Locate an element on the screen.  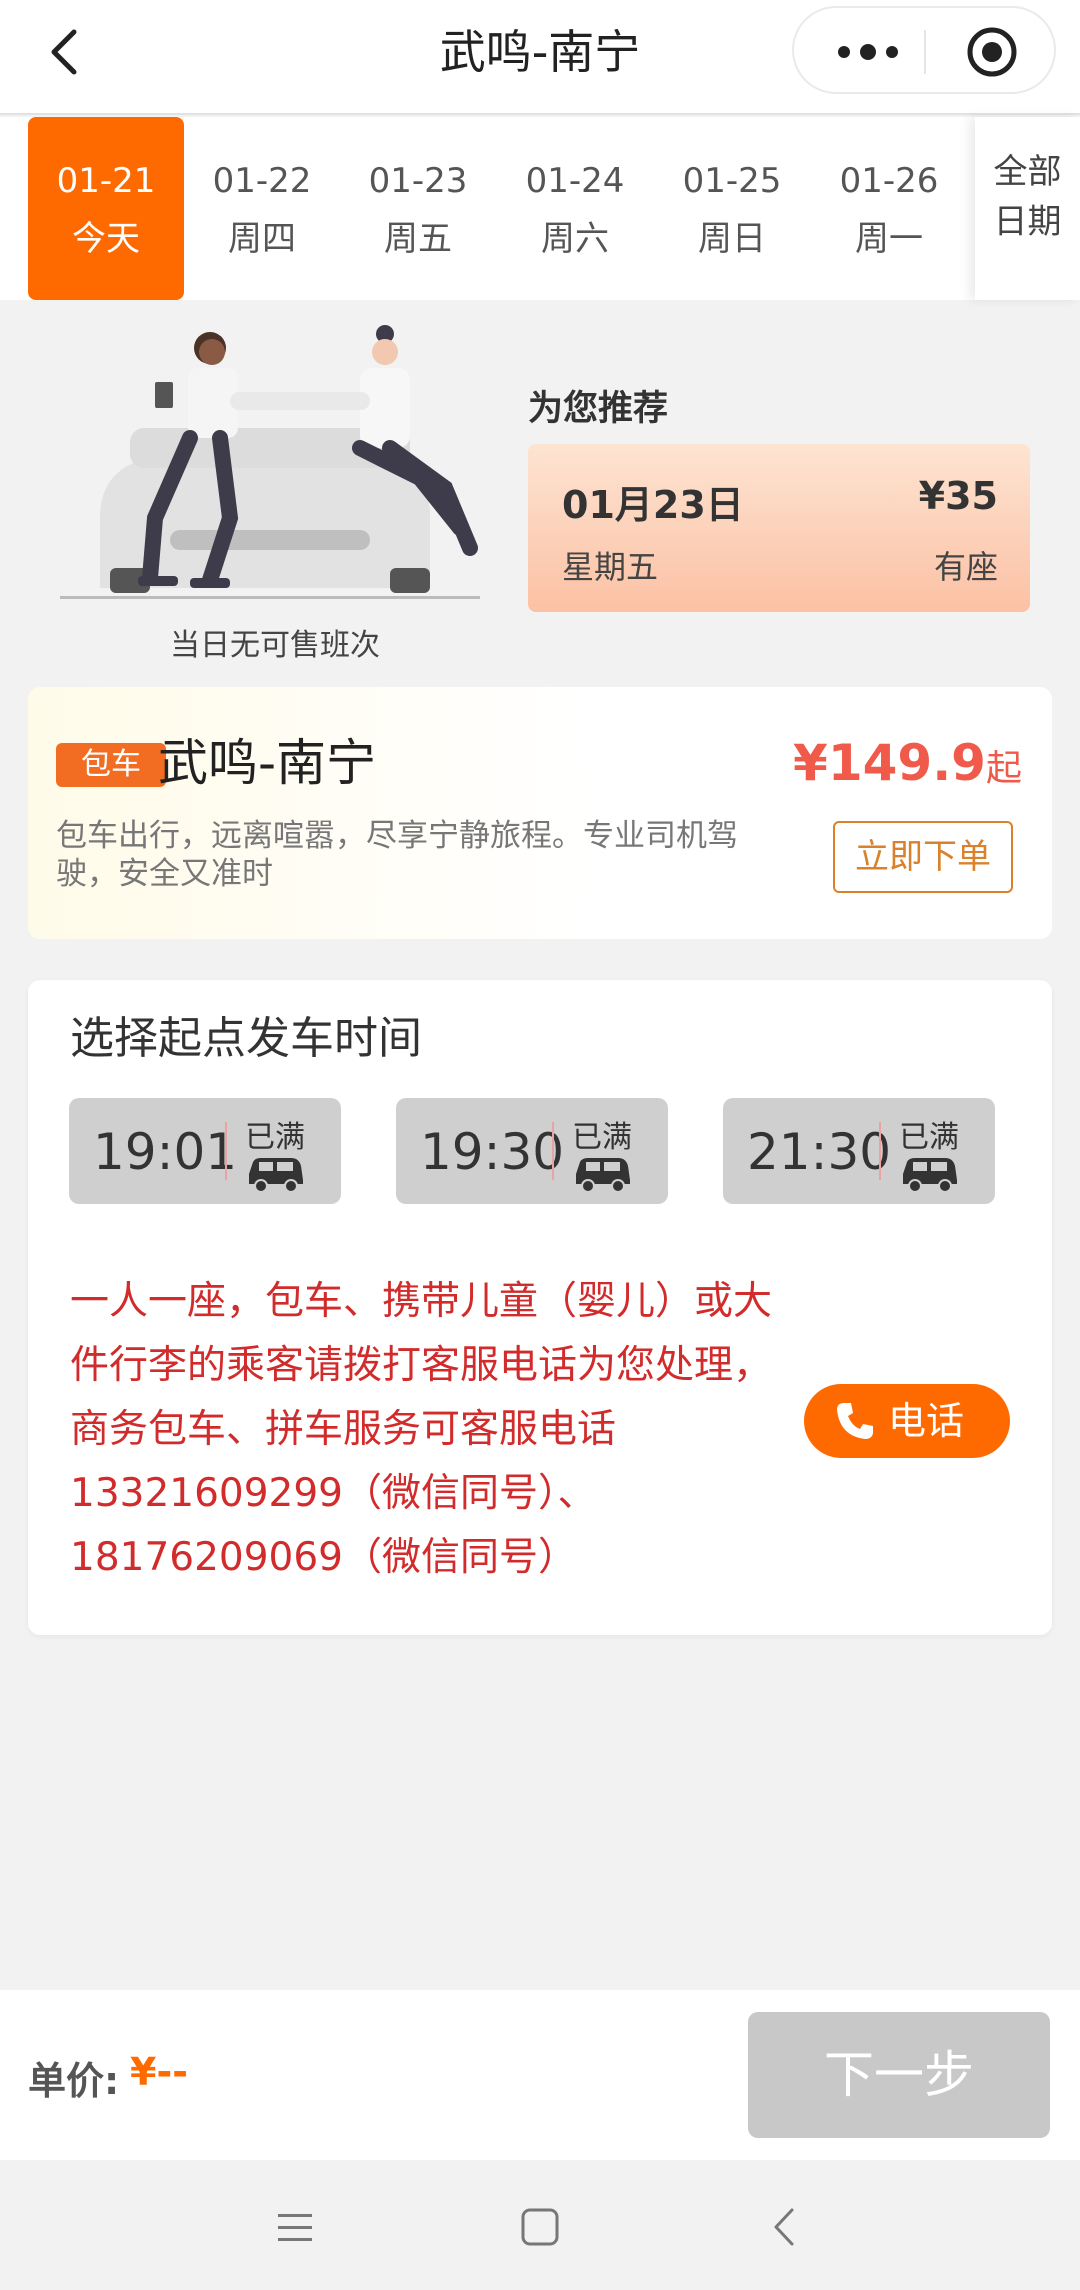
empty-state-text: 当日无可售班次 is located at coordinates (275, 645).